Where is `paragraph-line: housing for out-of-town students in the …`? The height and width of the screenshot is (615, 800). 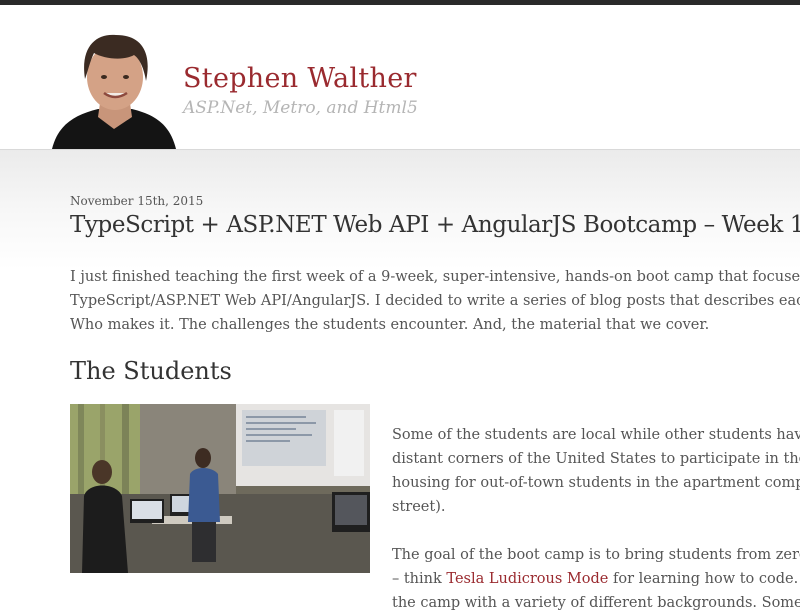 paragraph-line: housing for out-of-town students in the … is located at coordinates (596, 483).